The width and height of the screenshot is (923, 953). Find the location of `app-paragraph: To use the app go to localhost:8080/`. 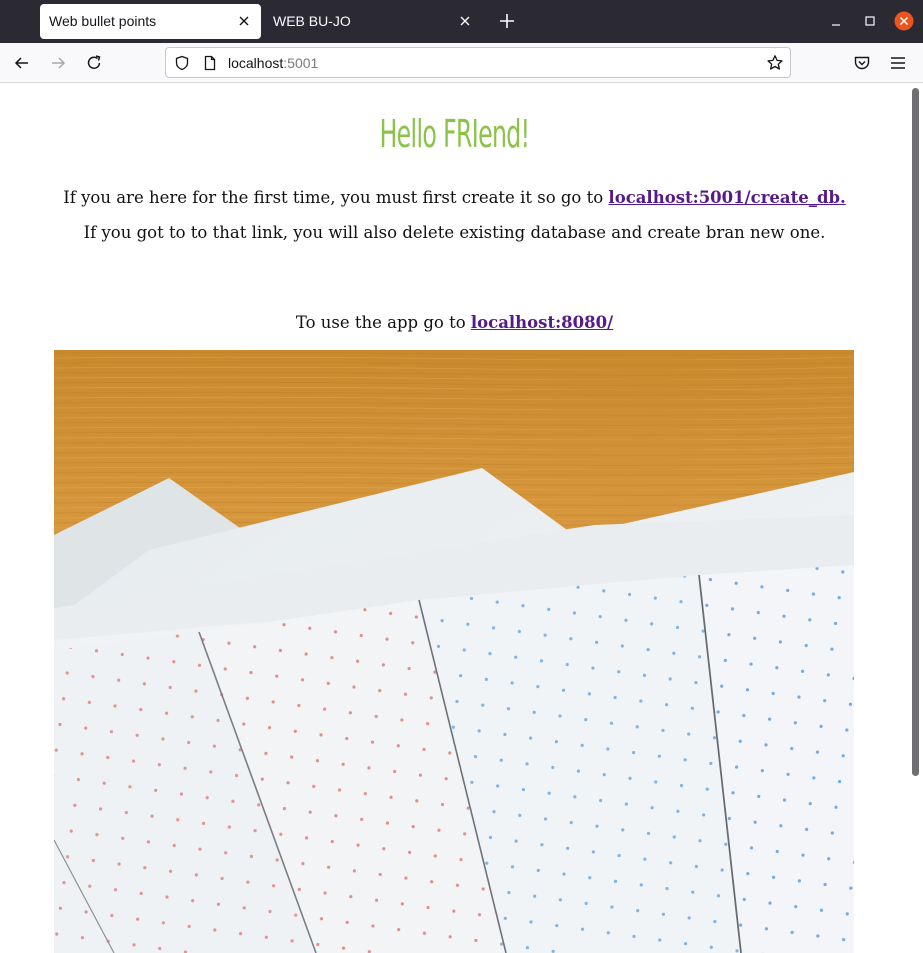

app-paragraph: To use the app go to localhost:8080/ is located at coordinates (454, 322).